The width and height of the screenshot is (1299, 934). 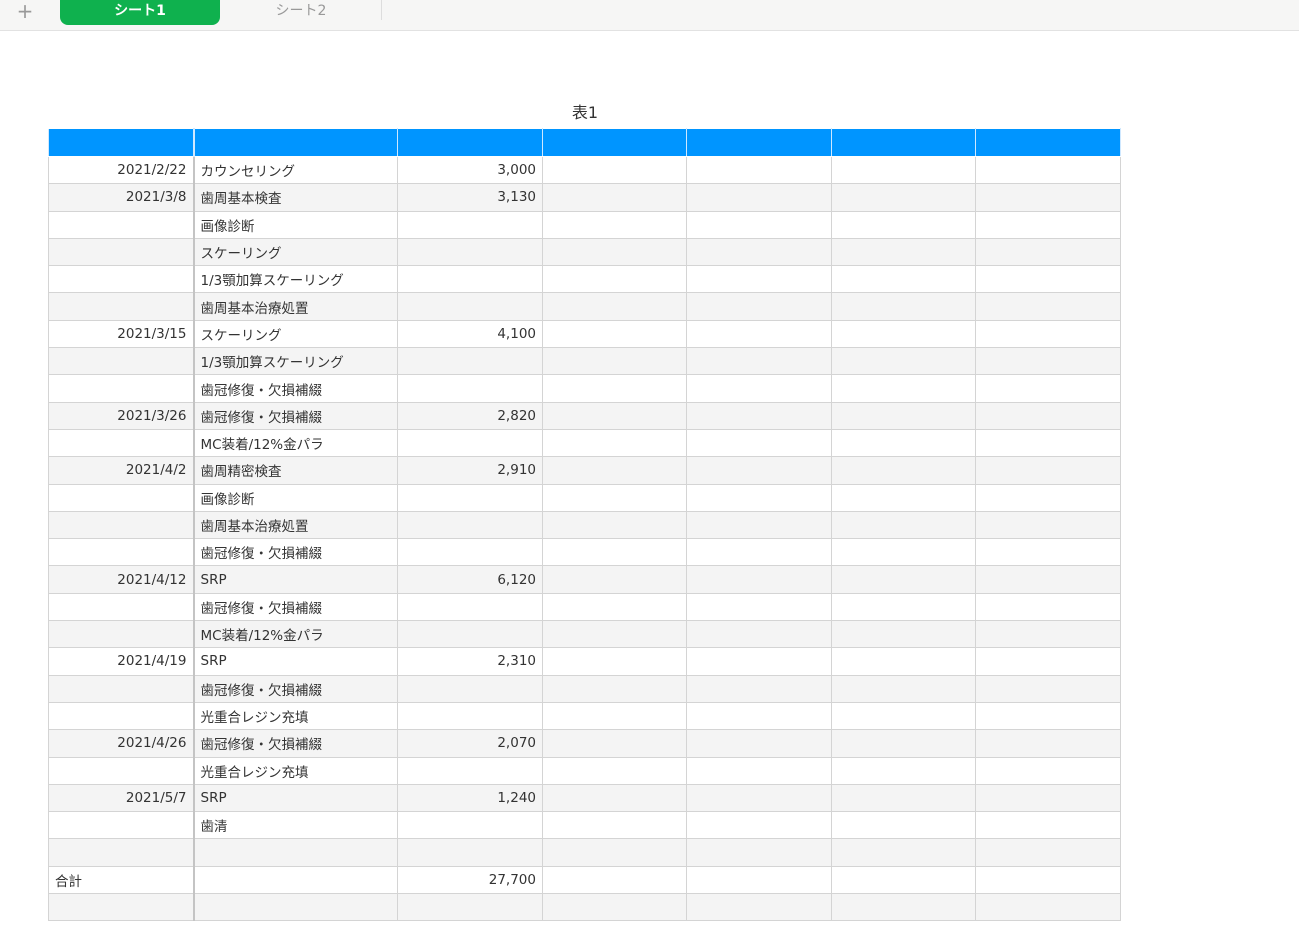 I want to click on amount-cell: 6,120, so click(x=470, y=579).